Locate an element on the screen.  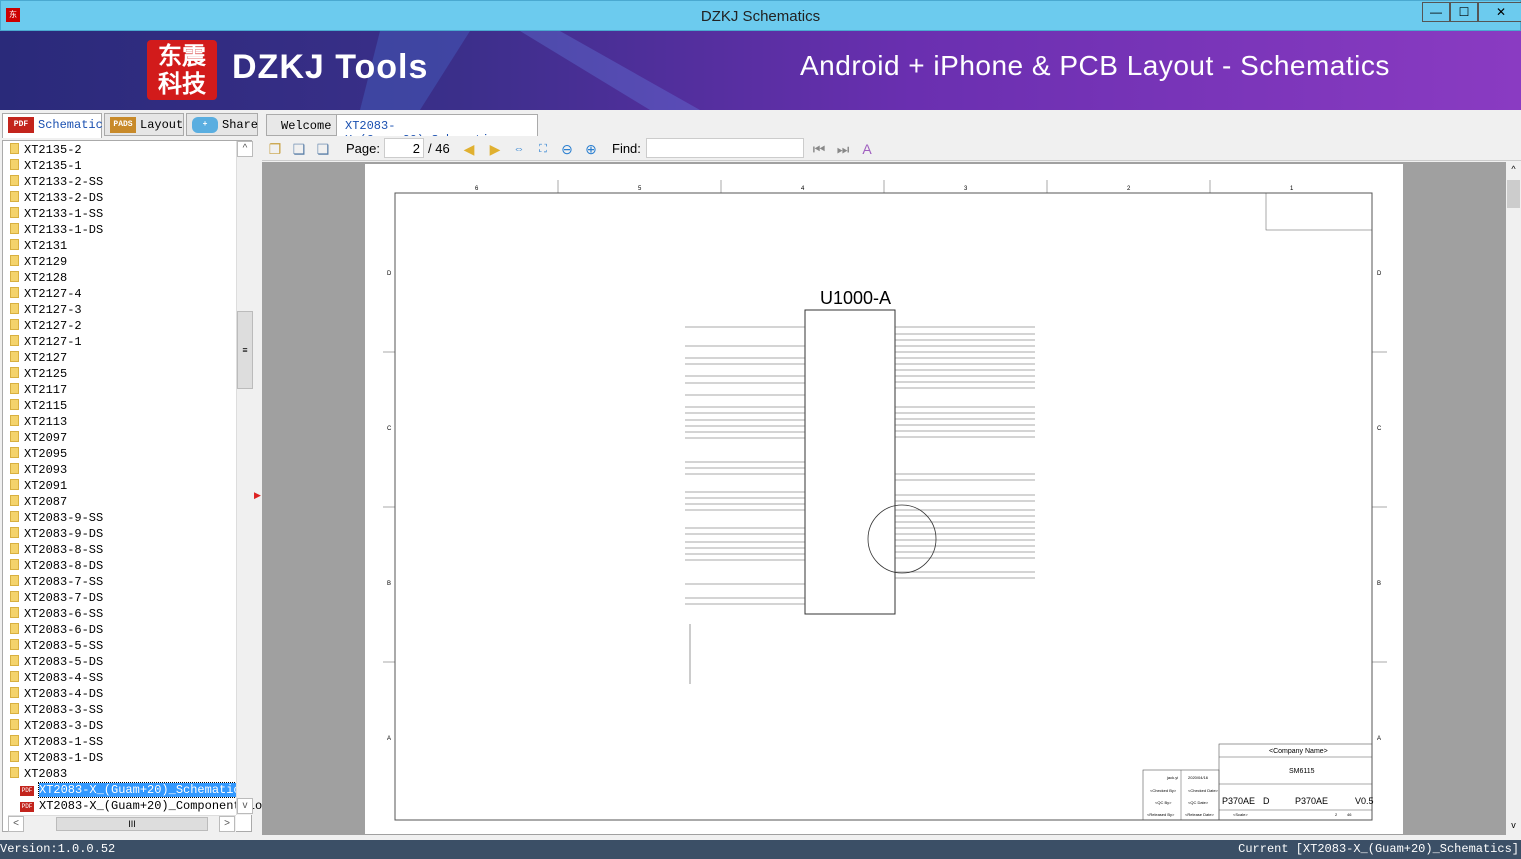
tree-folder: XT2083-3-DS is located at coordinates (56, 727).